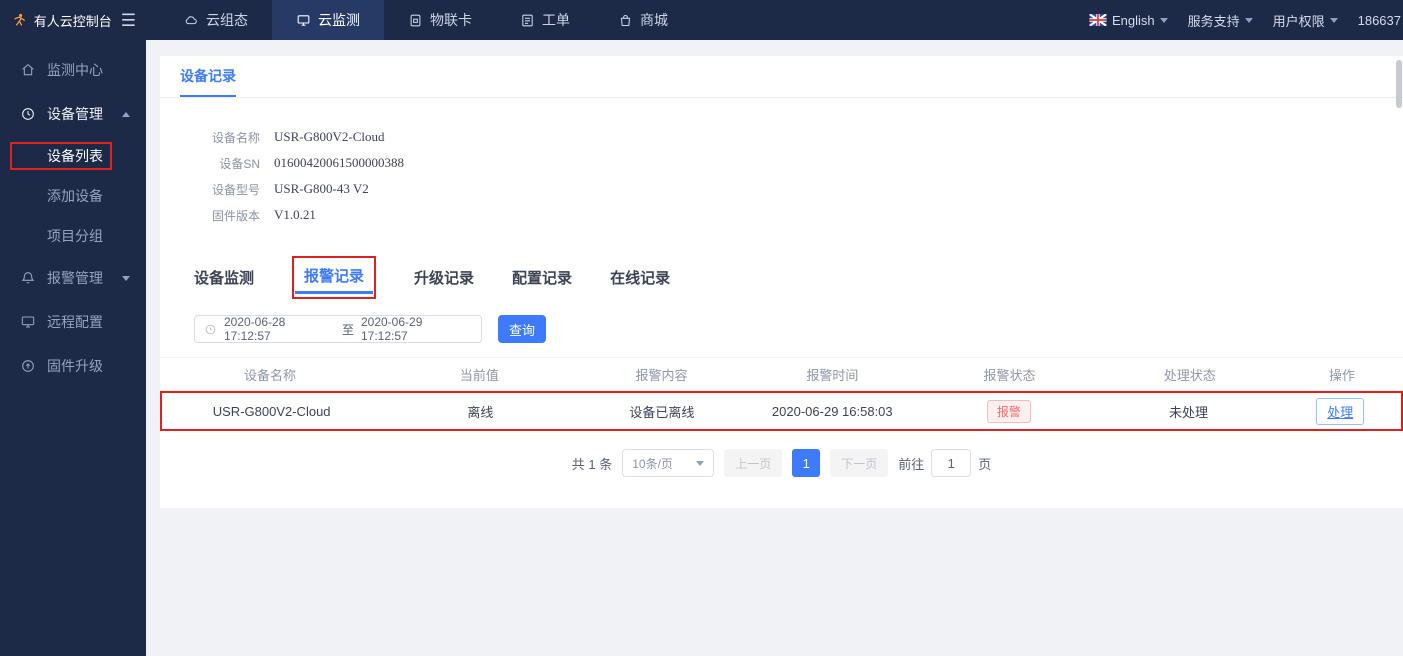 This screenshot has height=656, width=1403. I want to click on sidebar-item-label: 报警管理, so click(75, 278).